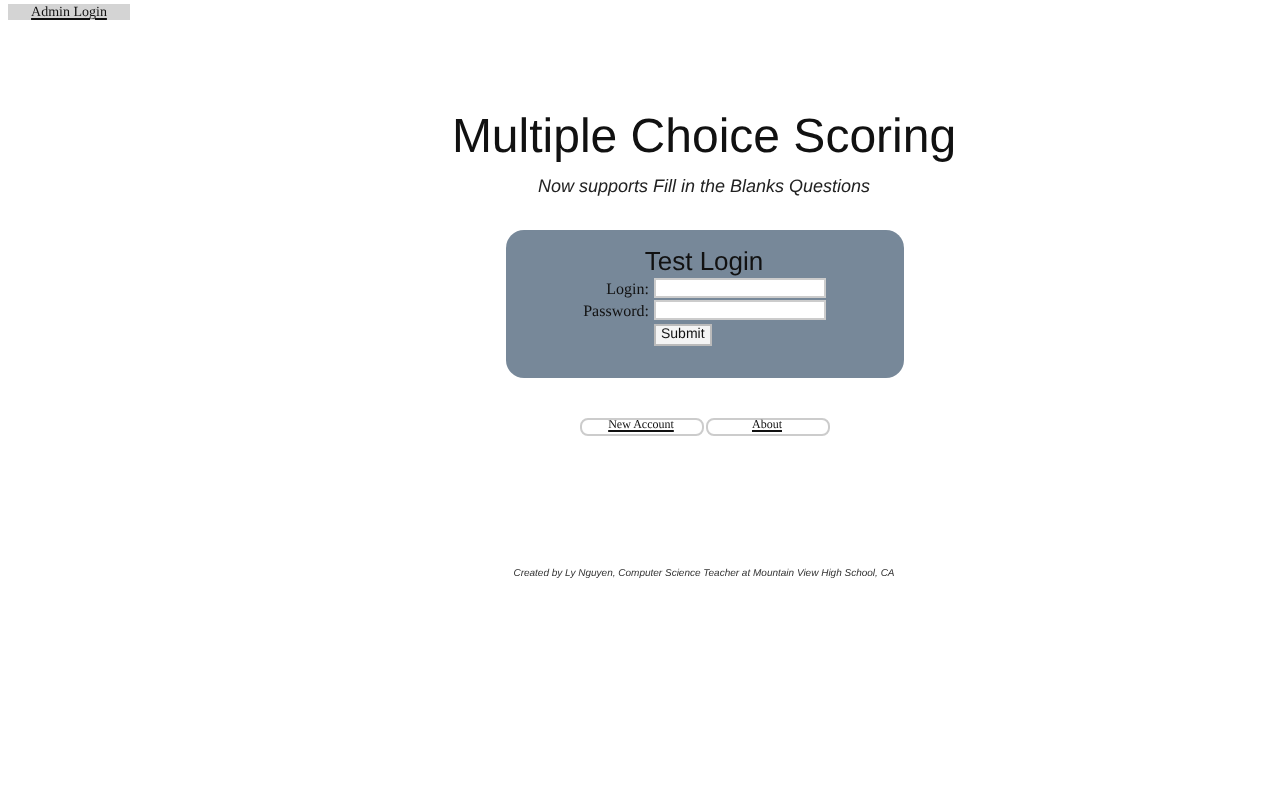 This screenshot has height=800, width=1280. I want to click on page-title: Multiple Choice Scoring, so click(704, 138).